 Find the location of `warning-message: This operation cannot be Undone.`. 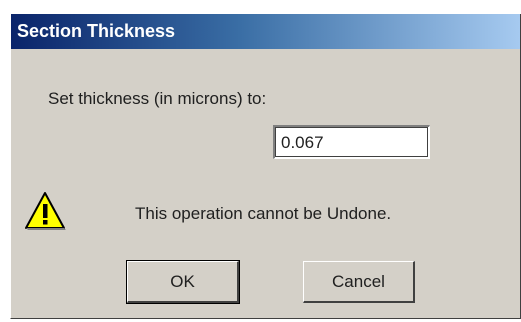

warning-message: This operation cannot be Undone. is located at coordinates (263, 213).